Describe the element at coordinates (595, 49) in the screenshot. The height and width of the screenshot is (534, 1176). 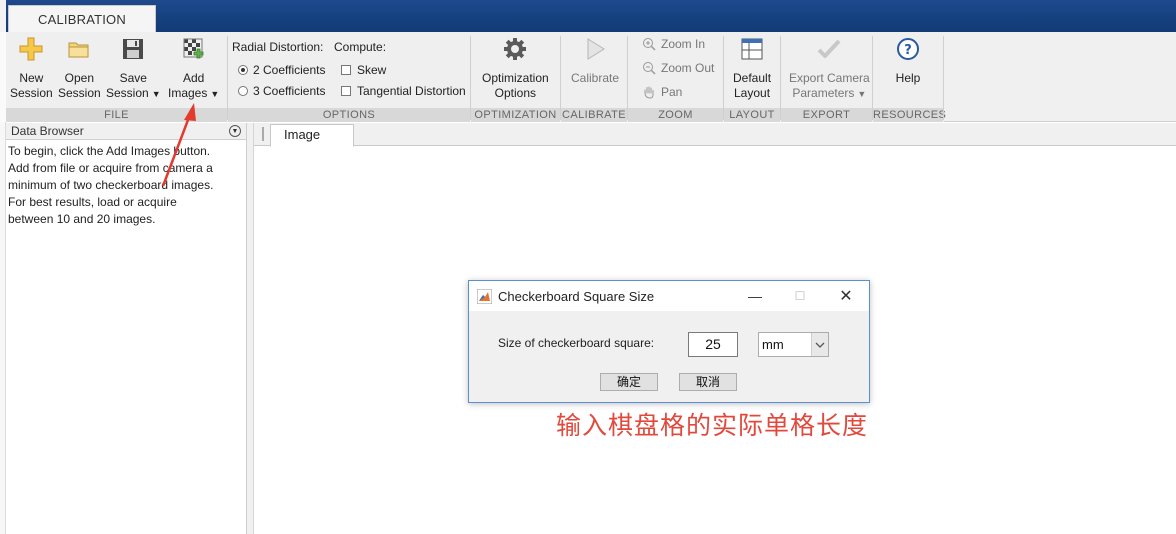
I see `play-icon` at that location.